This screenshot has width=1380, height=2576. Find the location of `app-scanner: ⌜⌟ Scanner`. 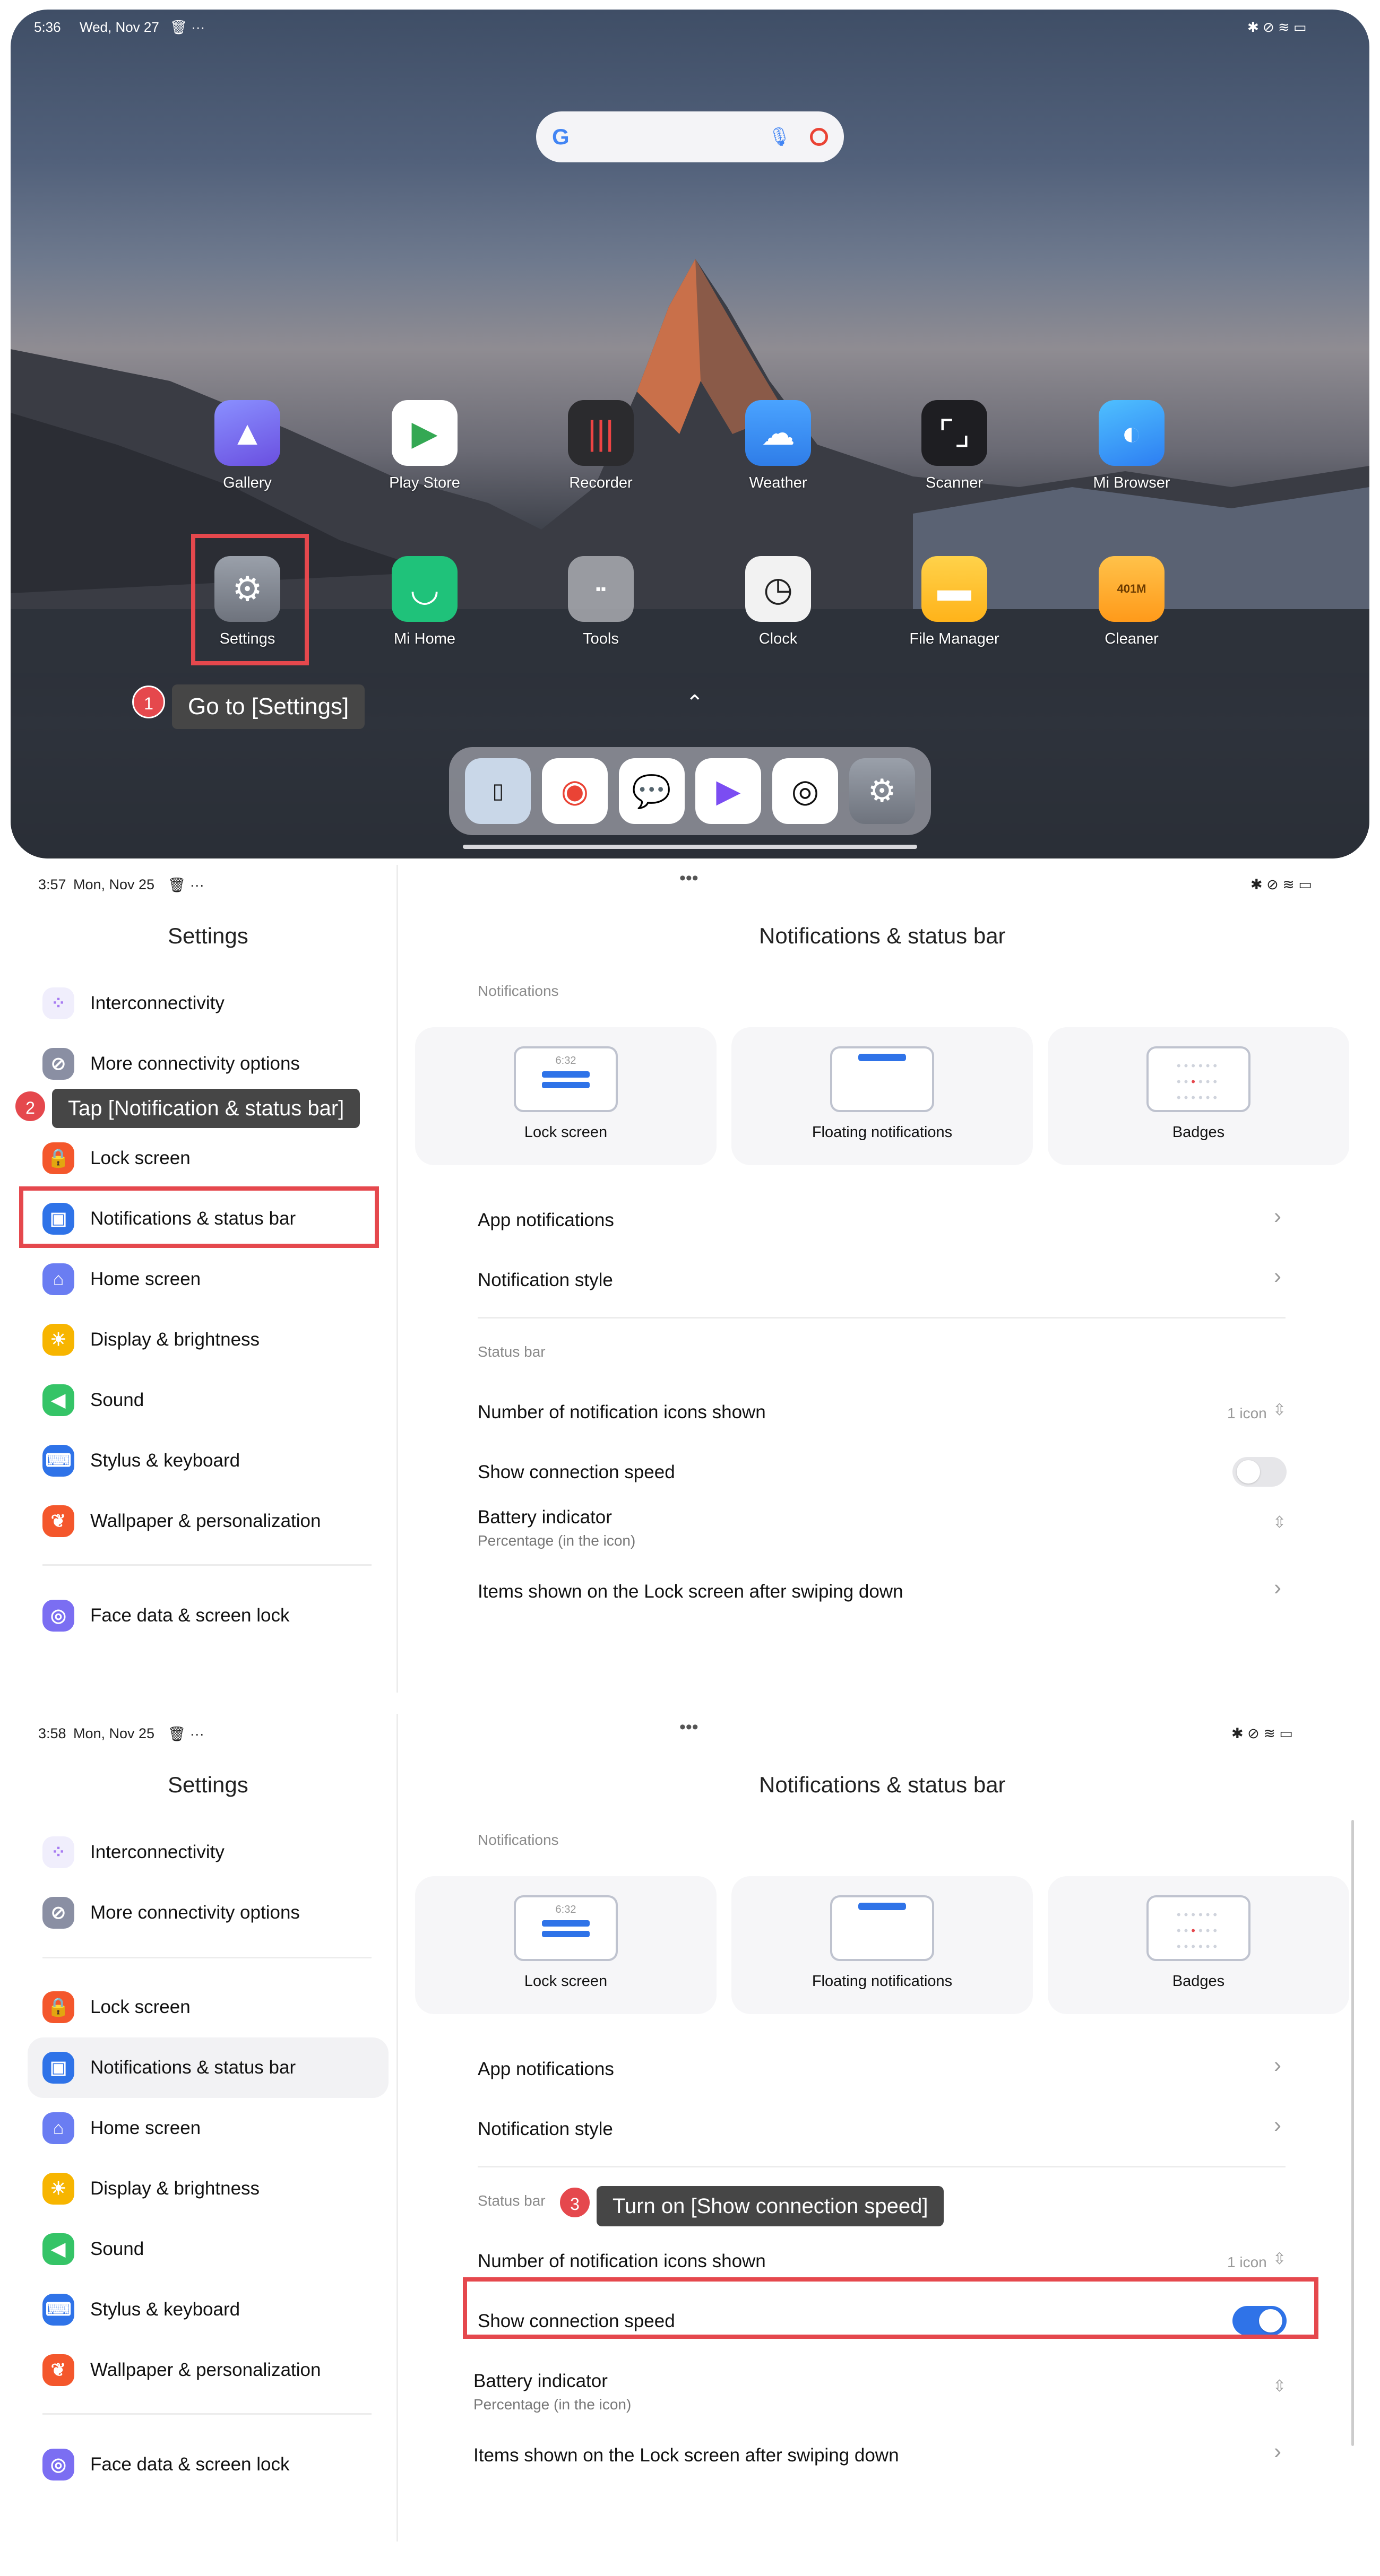

app-scanner: ⌜⌟ Scanner is located at coordinates (954, 446).